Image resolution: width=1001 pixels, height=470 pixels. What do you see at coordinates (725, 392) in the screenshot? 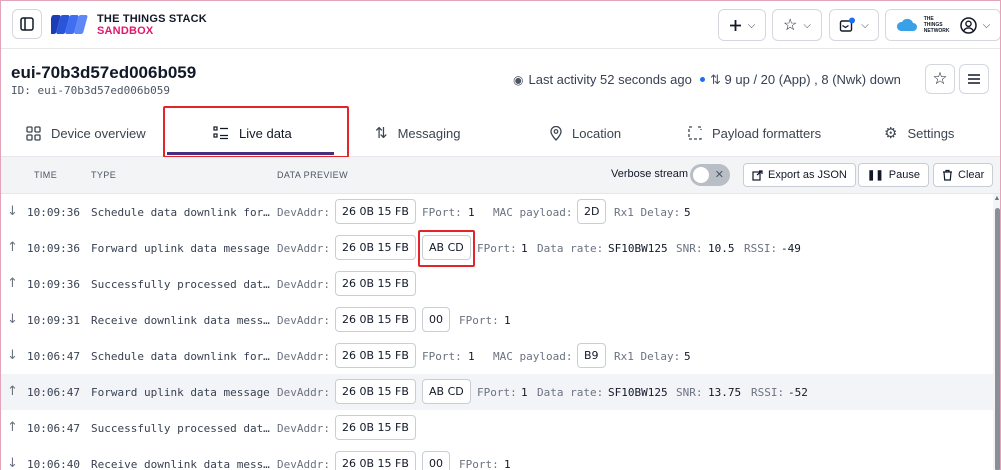
I see `snr-value: 13.75` at bounding box center [725, 392].